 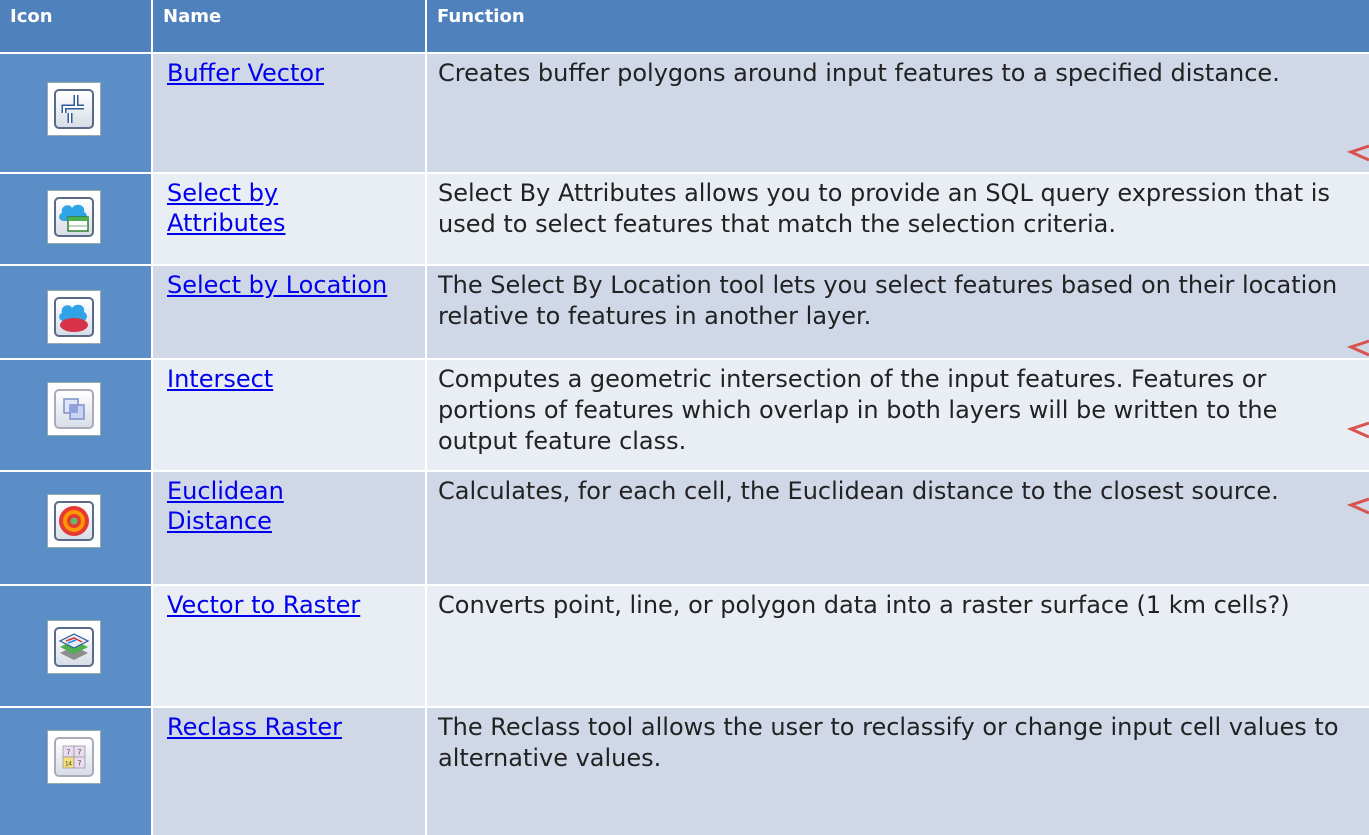 I want to click on tool-link-euclidean-distance: Euclidean Distance, so click(x=289, y=506).